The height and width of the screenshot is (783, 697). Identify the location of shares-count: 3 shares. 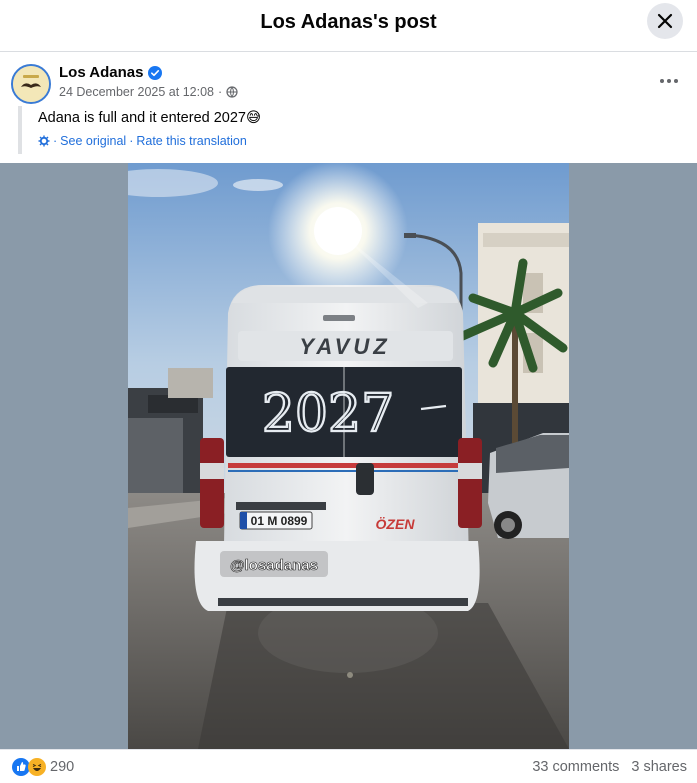
(659, 767).